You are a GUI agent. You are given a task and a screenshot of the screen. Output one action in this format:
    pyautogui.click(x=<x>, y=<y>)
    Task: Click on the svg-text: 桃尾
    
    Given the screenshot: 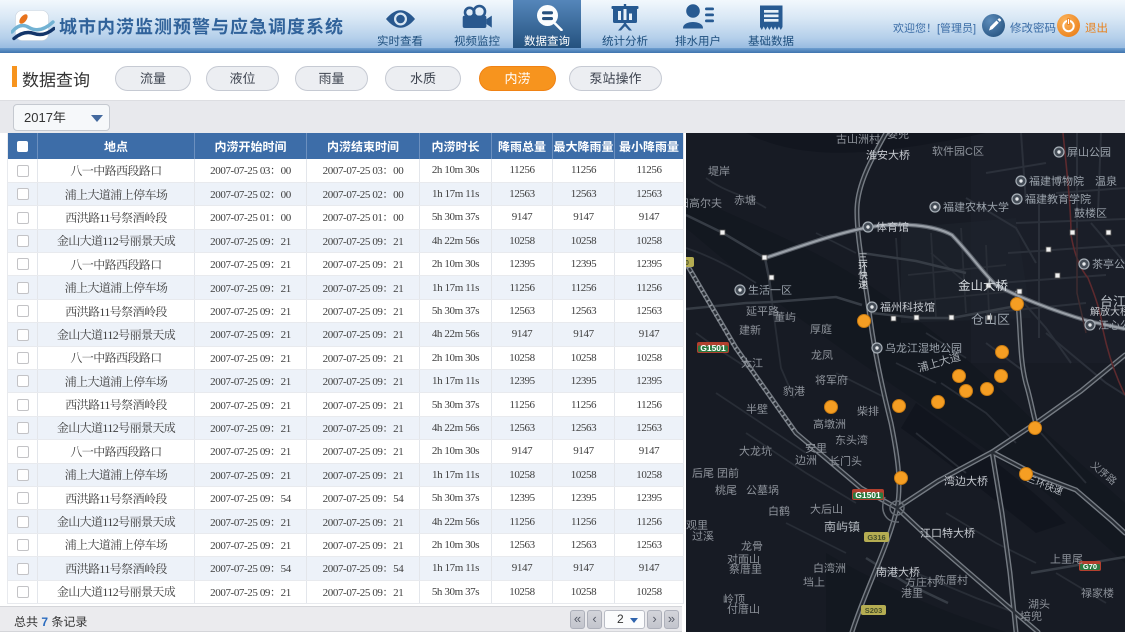 What is the action you would take?
    pyautogui.click(x=726, y=490)
    